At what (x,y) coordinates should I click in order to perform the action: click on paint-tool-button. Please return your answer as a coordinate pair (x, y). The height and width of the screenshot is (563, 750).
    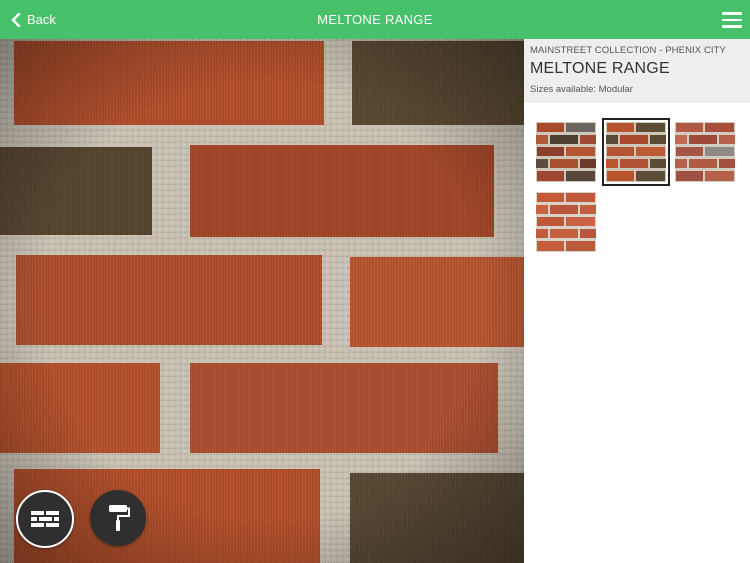
    Looking at the image, I should click on (118, 518).